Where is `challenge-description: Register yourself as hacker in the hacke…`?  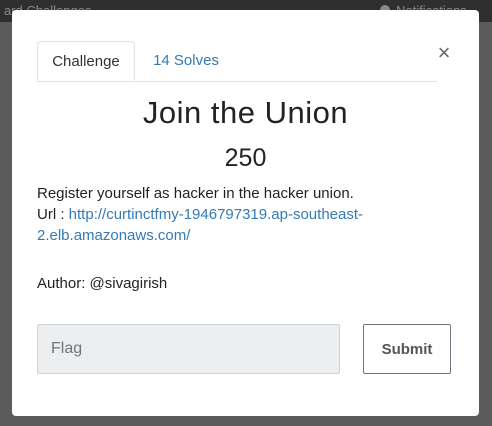
challenge-description: Register yourself as hacker in the hacke… is located at coordinates (247, 214).